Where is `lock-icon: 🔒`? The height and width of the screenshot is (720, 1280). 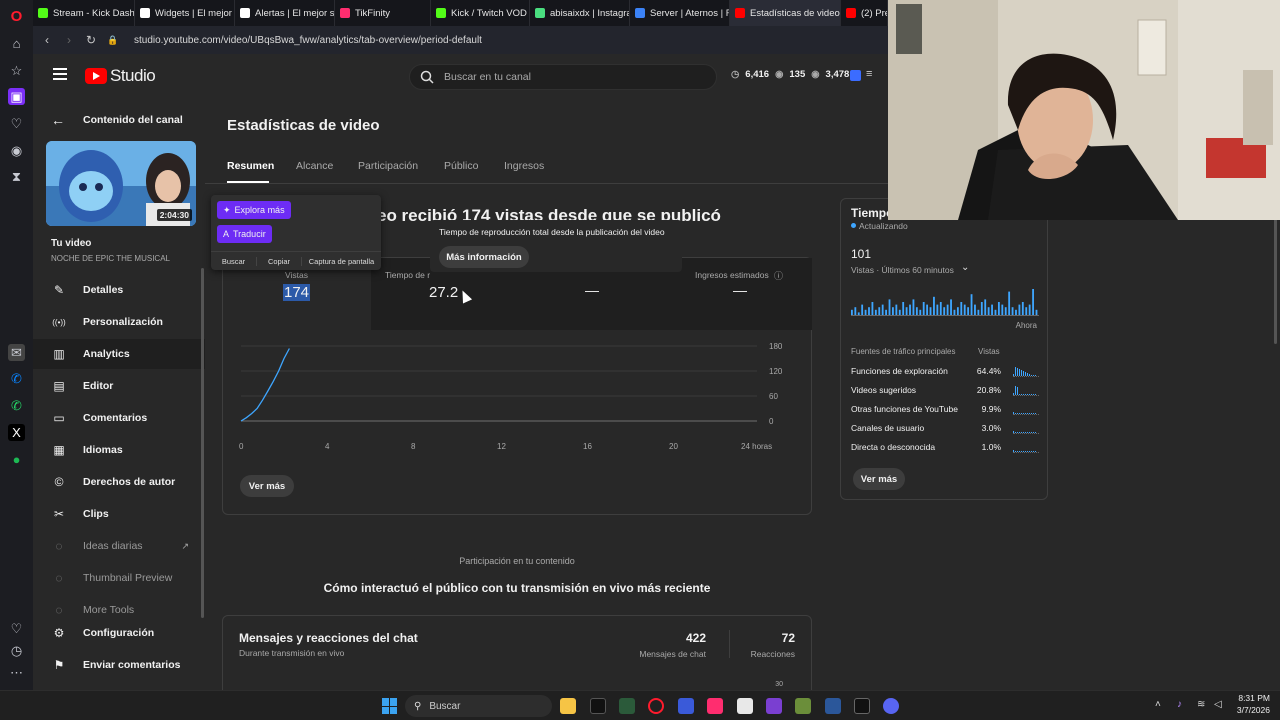 lock-icon: 🔒 is located at coordinates (113, 40).